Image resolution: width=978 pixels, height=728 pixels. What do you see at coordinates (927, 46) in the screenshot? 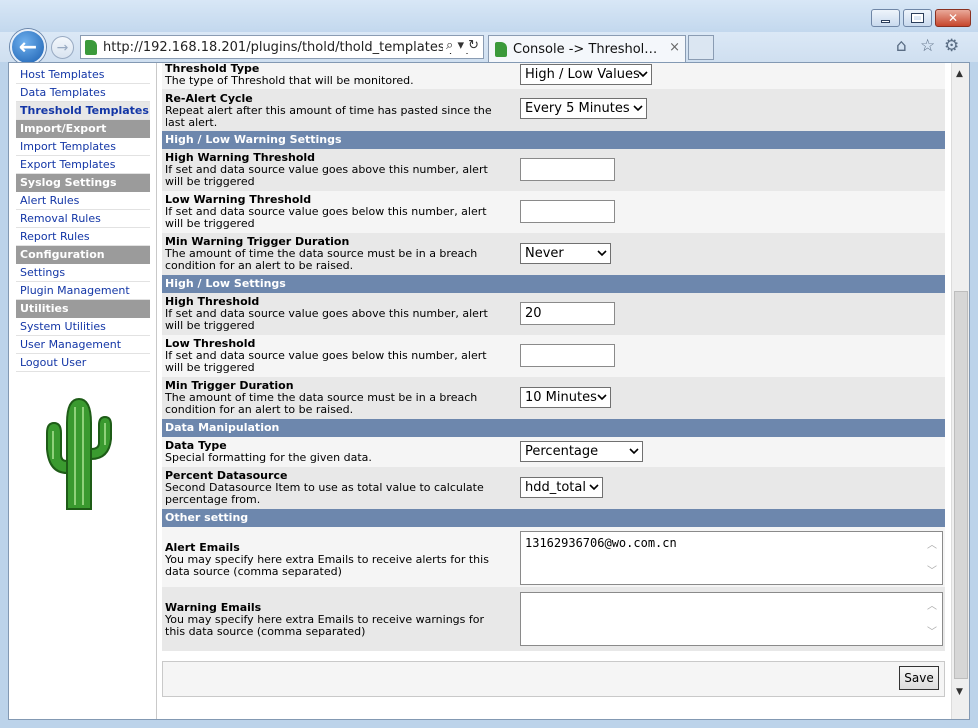
I see `favorites-star-icon: ☆` at bounding box center [927, 46].